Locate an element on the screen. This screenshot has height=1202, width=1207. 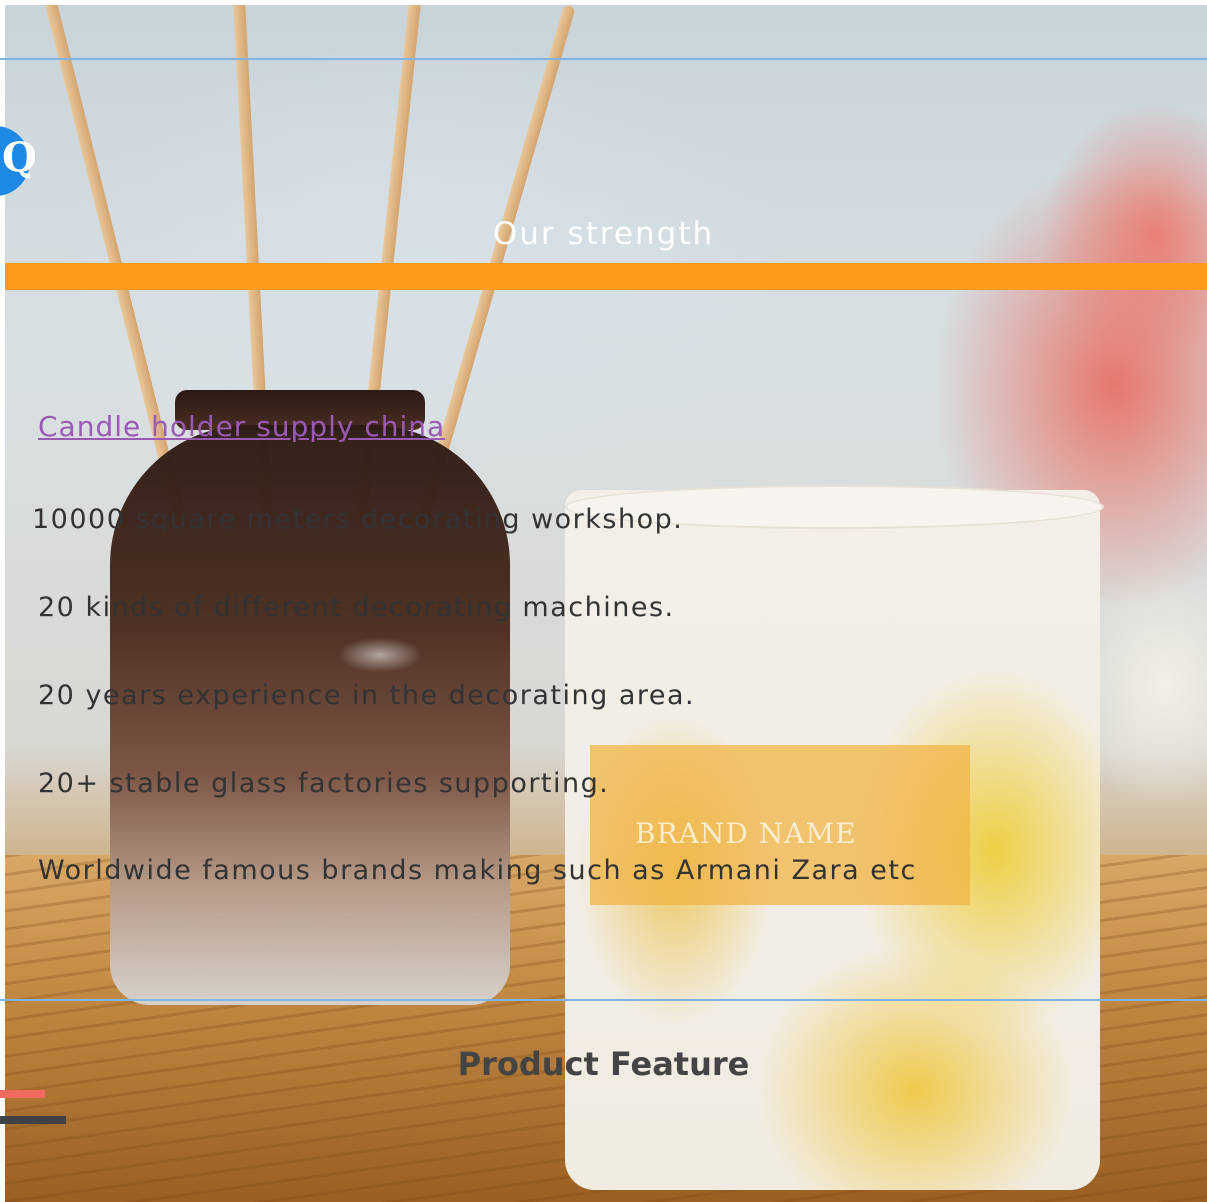
jar-brand-name: BRAND NAME is located at coordinates (746, 833).